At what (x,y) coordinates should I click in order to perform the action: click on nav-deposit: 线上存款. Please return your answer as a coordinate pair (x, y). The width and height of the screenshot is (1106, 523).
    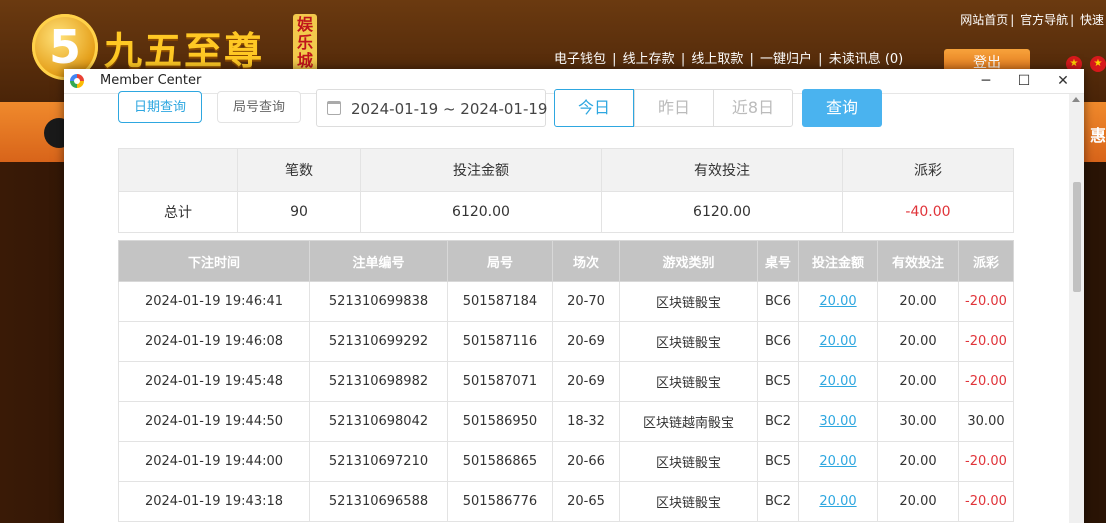
    Looking at the image, I should click on (649, 59).